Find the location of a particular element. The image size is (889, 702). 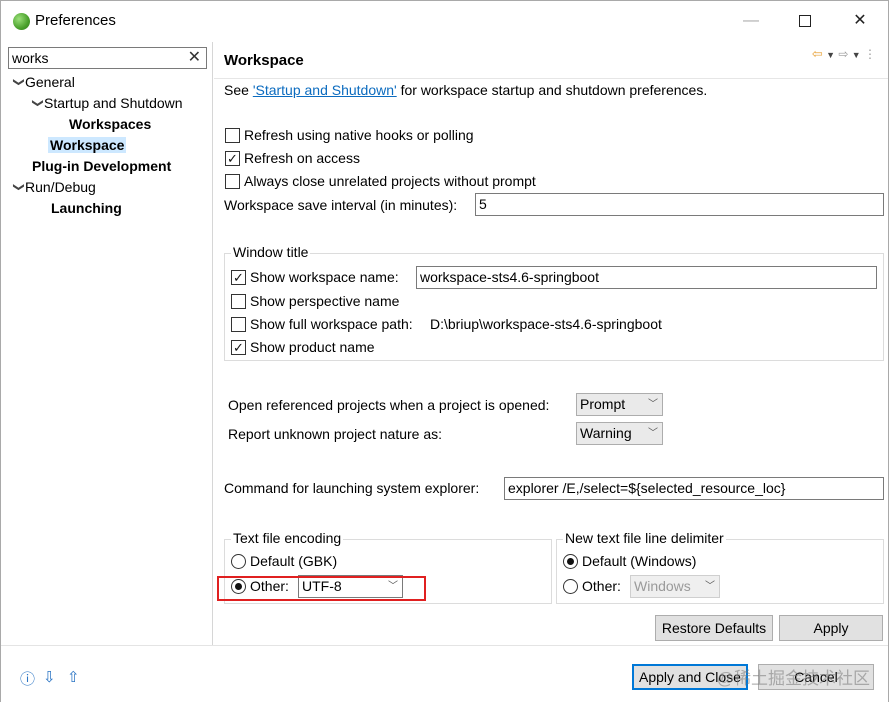

tree-item-general: ❯General is located at coordinates (43, 83).